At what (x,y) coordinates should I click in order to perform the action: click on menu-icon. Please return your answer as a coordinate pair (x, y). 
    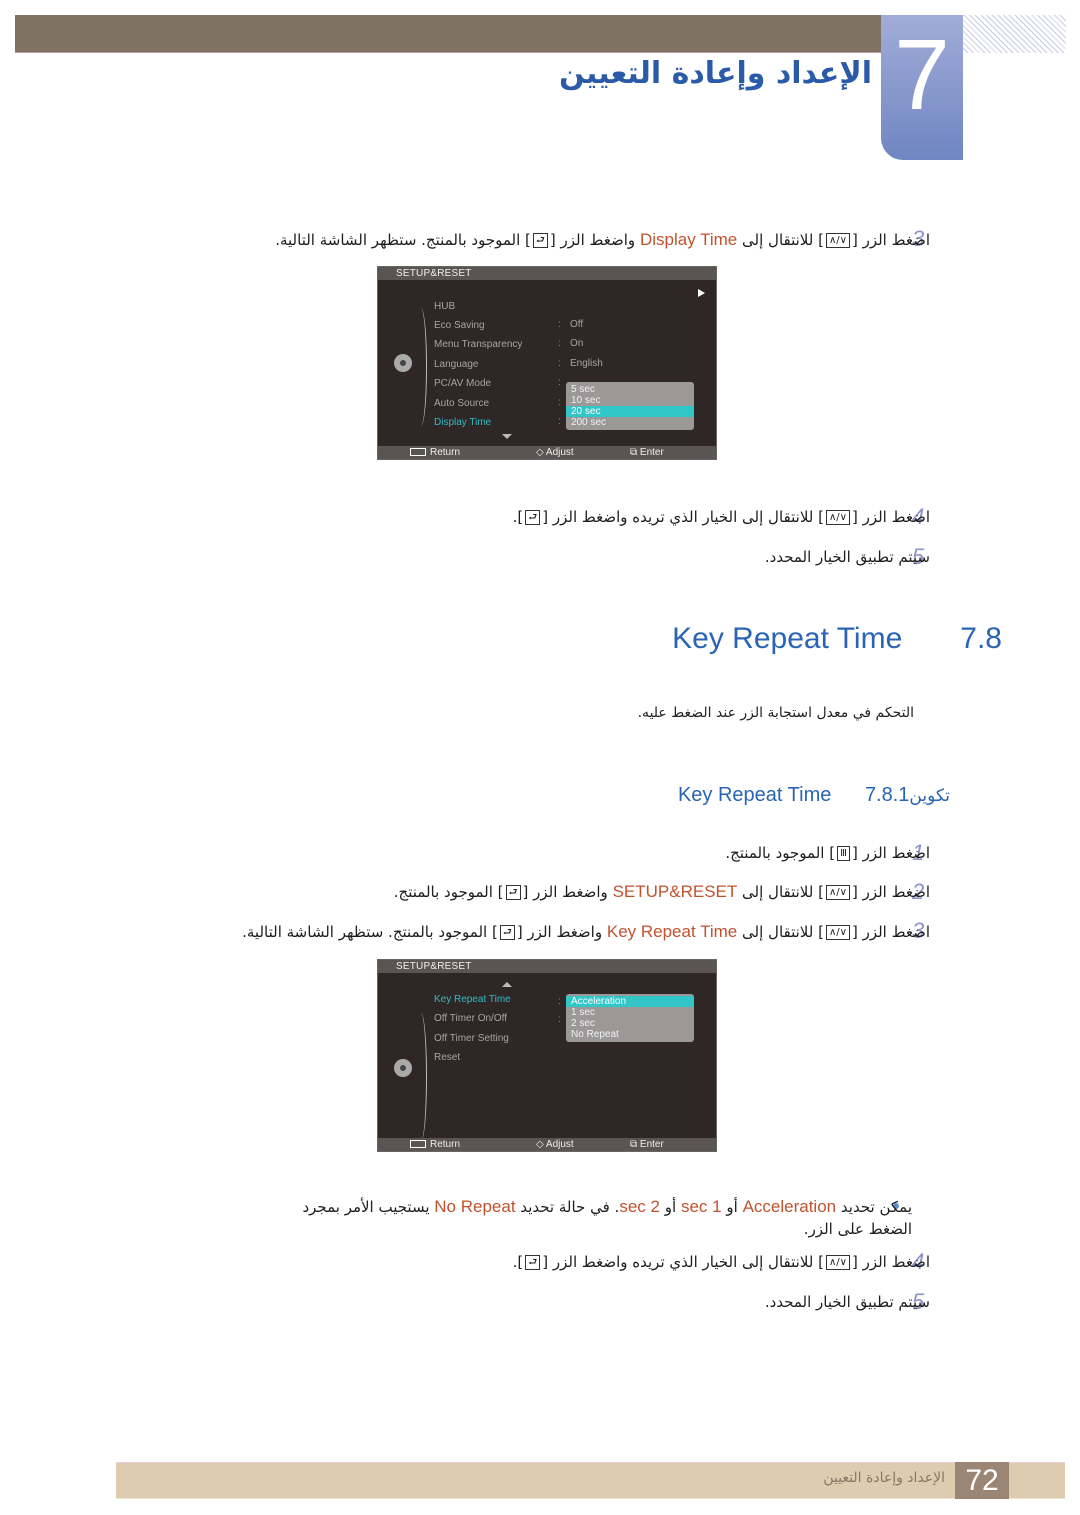
    Looking at the image, I should click on (418, 1144).